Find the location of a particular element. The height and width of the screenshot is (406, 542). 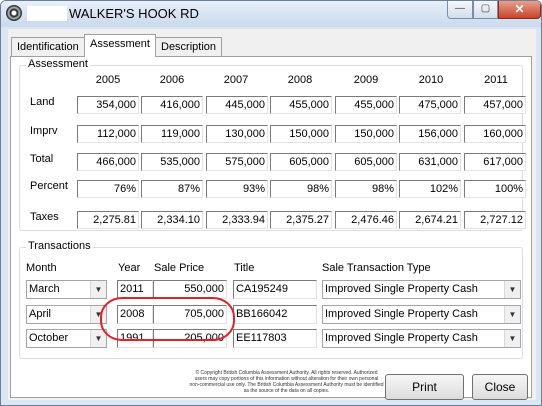

land-value: 457,000 is located at coordinates (495, 105).